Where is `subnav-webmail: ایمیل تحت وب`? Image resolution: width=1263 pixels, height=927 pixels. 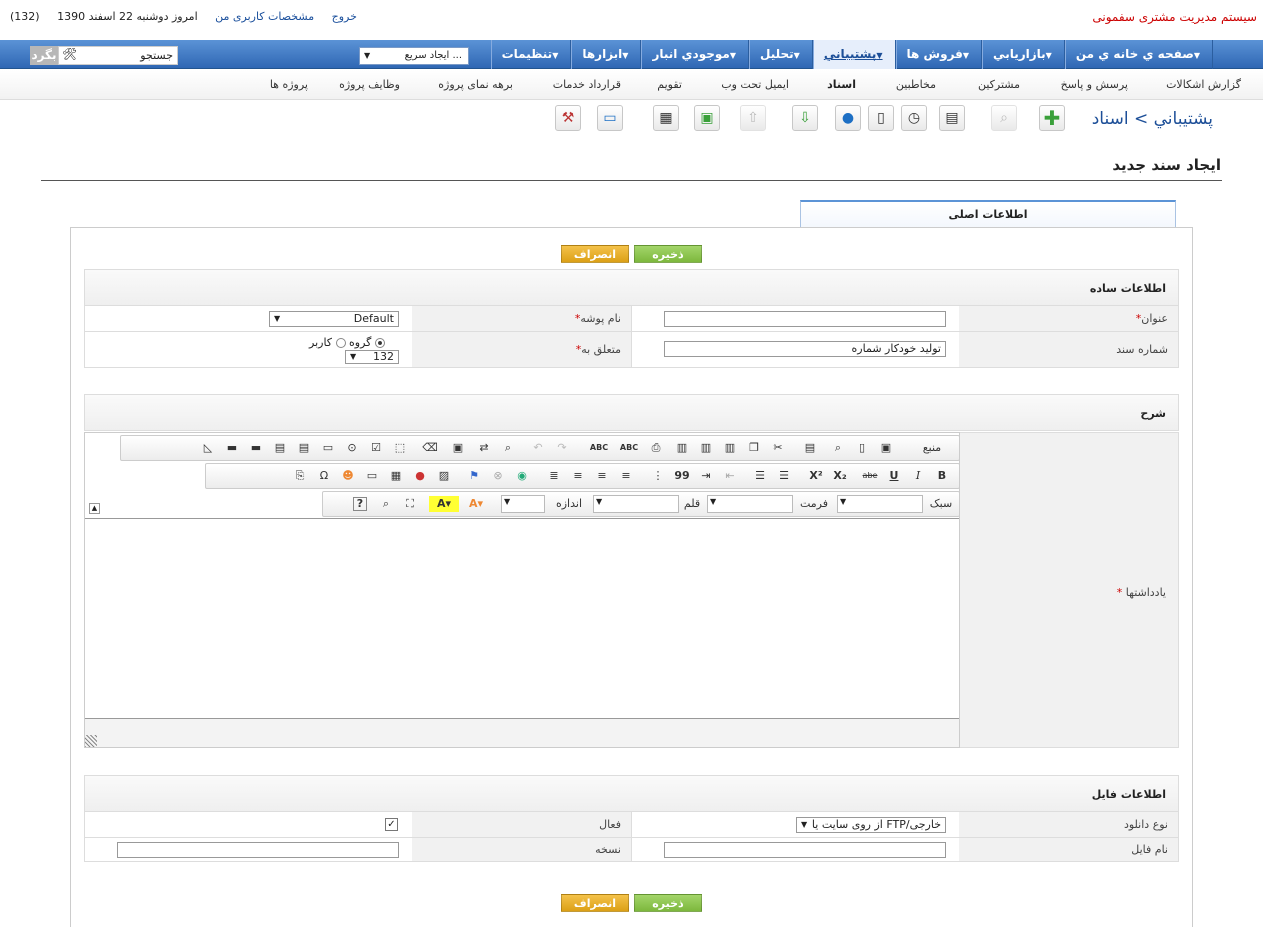
subnav-webmail: ایمیل تحت وب is located at coordinates (755, 84).